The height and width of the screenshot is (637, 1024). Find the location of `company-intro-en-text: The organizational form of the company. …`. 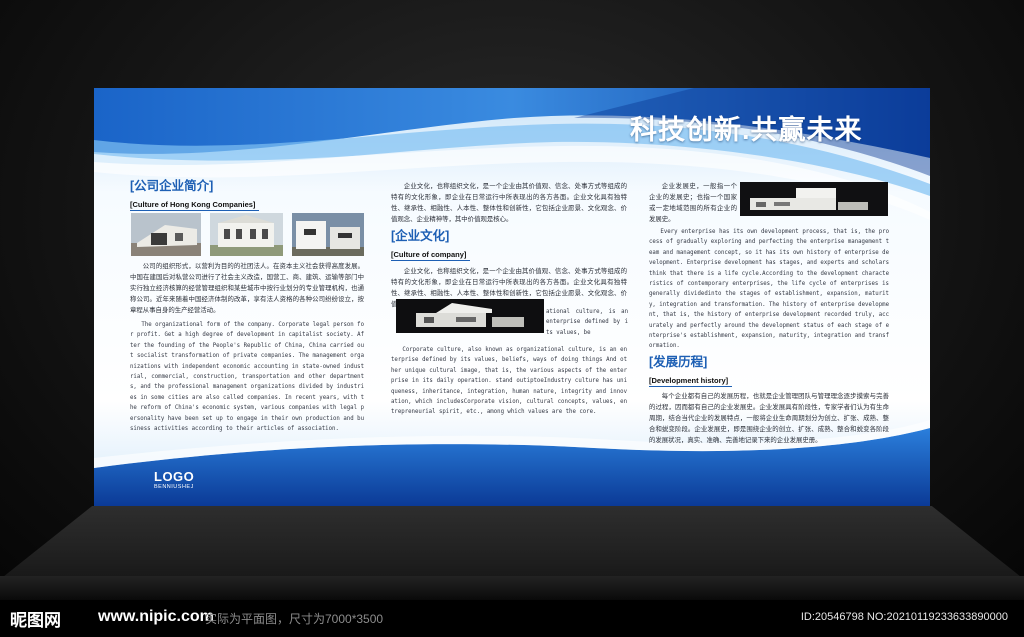

company-intro-en-text: The organizational form of the company. … is located at coordinates (247, 377).